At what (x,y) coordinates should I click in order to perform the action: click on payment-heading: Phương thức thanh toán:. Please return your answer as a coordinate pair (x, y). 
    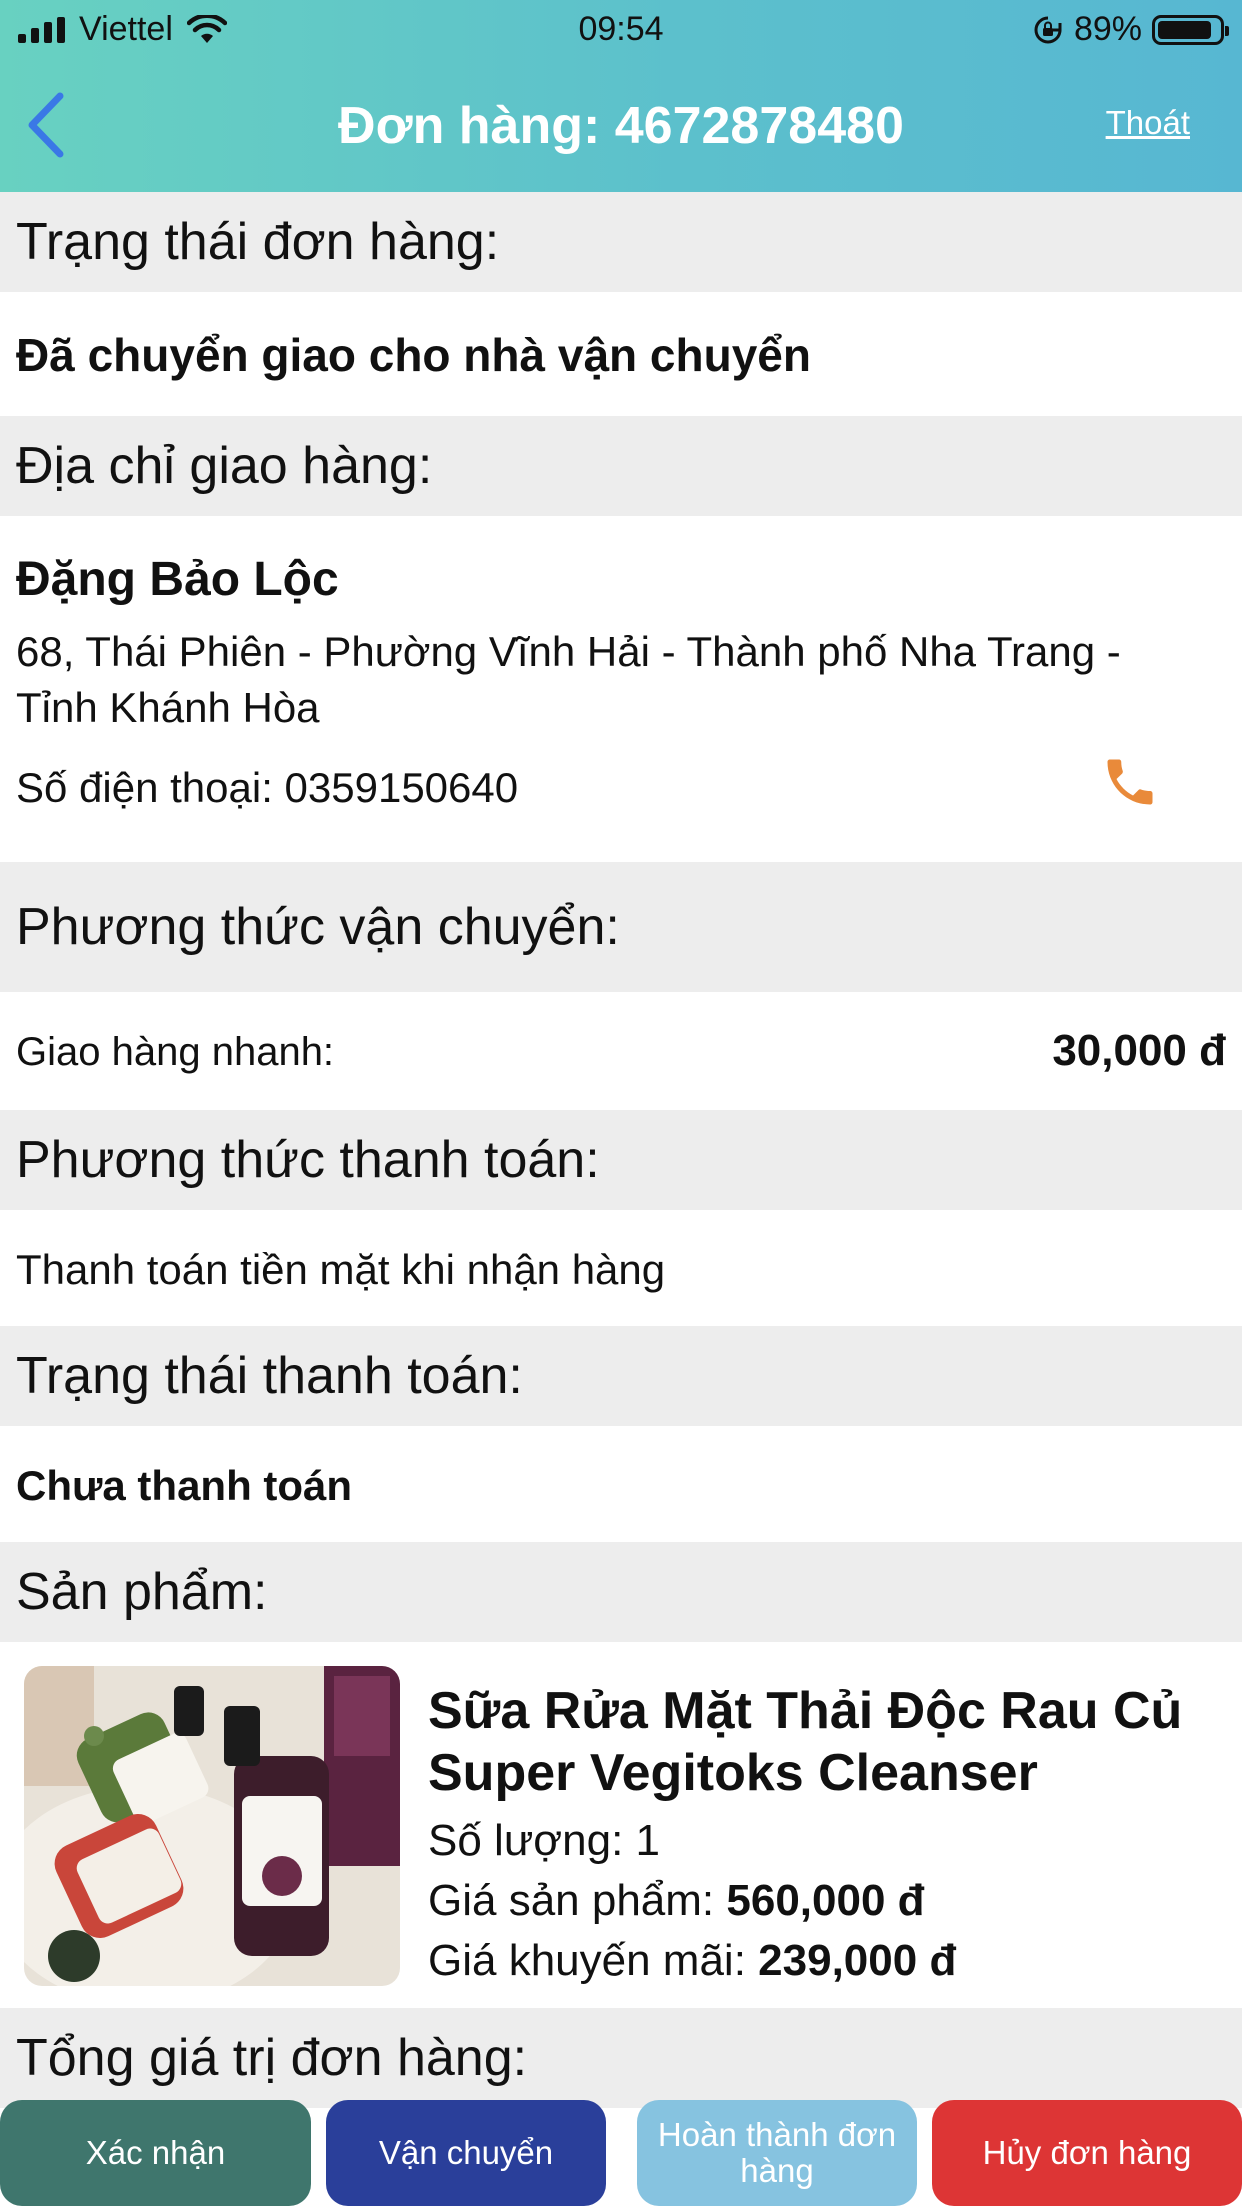
    Looking at the image, I should click on (621, 1160).